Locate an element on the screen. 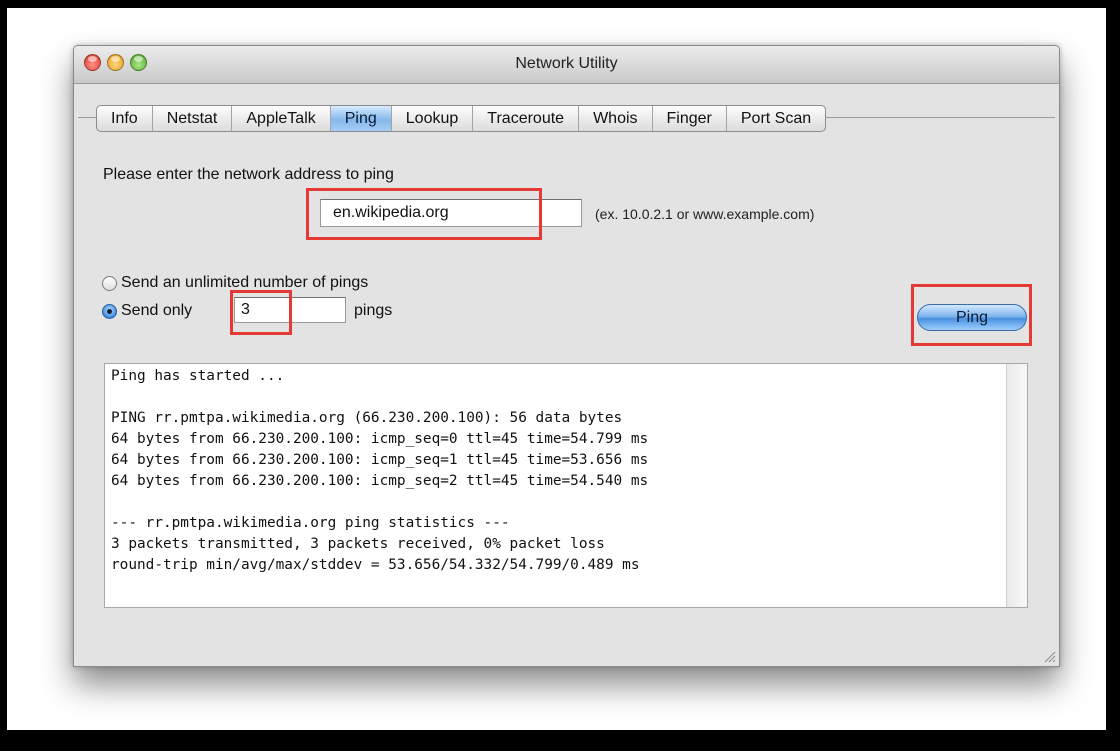 The width and height of the screenshot is (1120, 751). limited-pings-radio is located at coordinates (109, 311).